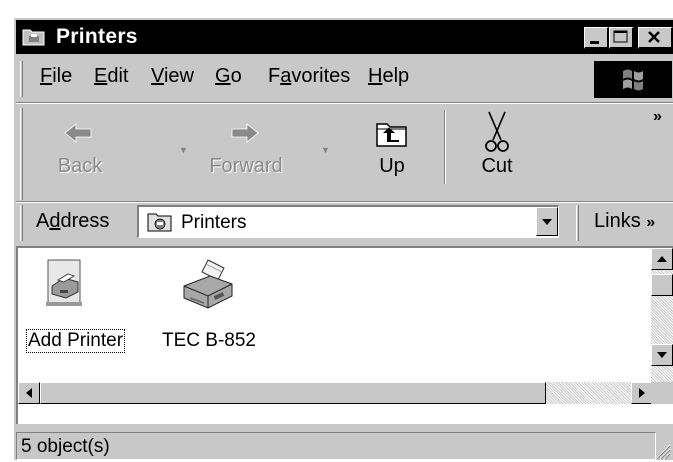  What do you see at coordinates (214, 222) in the screenshot?
I see `address-value: Printers` at bounding box center [214, 222].